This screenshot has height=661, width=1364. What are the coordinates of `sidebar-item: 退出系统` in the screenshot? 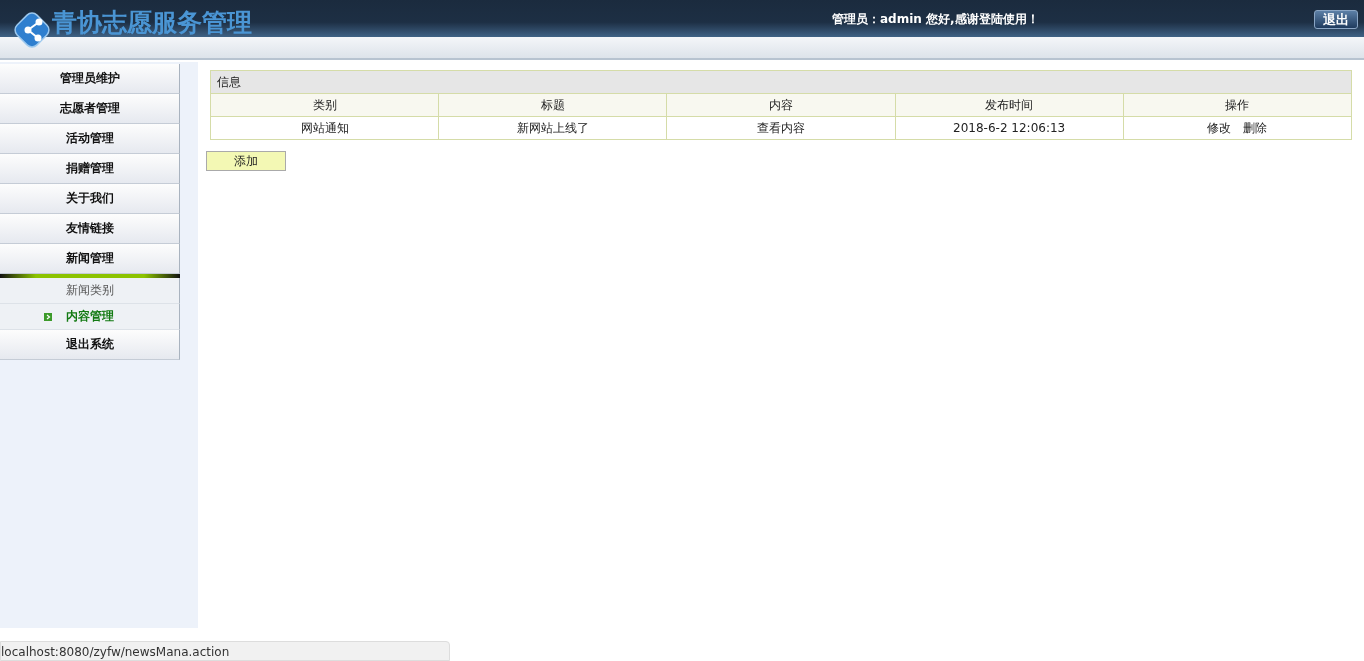 It's located at (90, 345).